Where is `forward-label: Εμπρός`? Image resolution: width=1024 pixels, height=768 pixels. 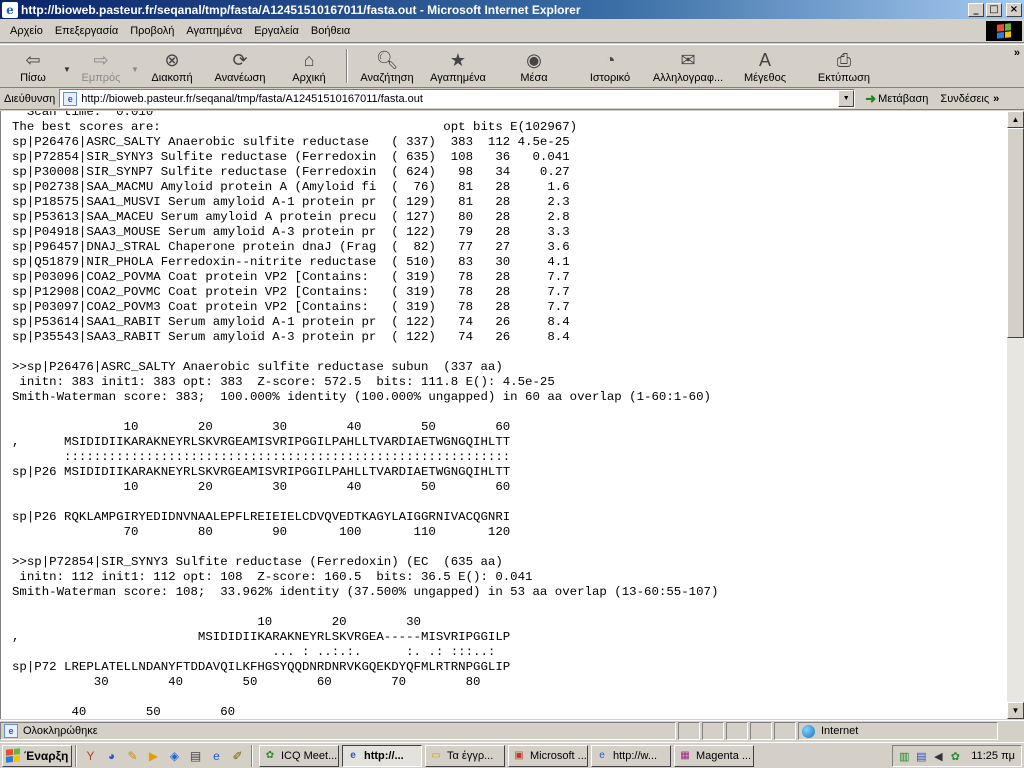 forward-label: Εμπρός is located at coordinates (101, 78).